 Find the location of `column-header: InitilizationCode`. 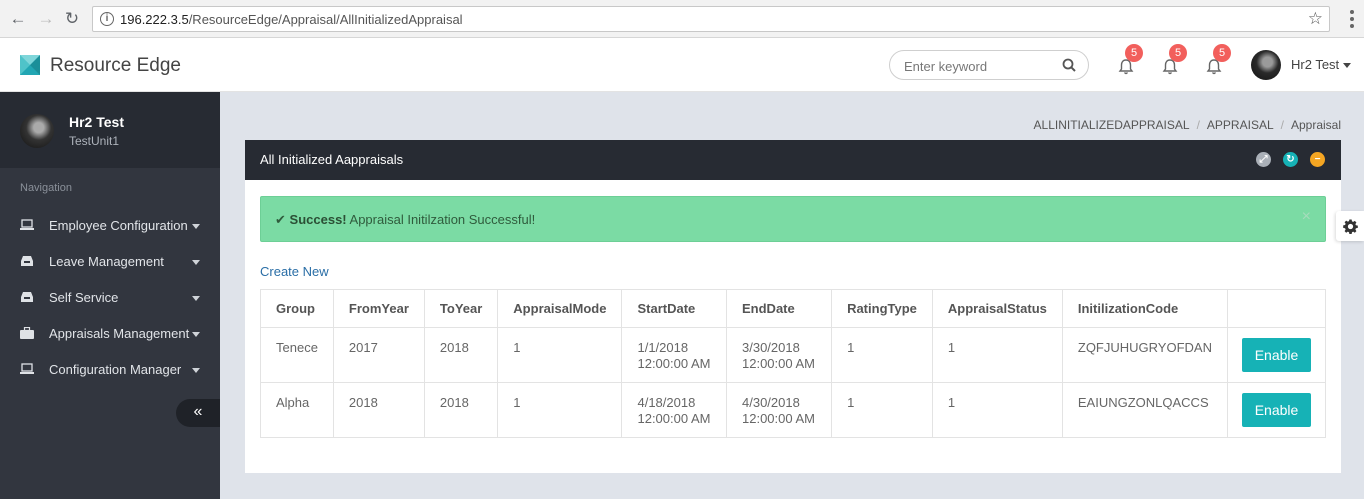

column-header: InitilizationCode is located at coordinates (1145, 308).